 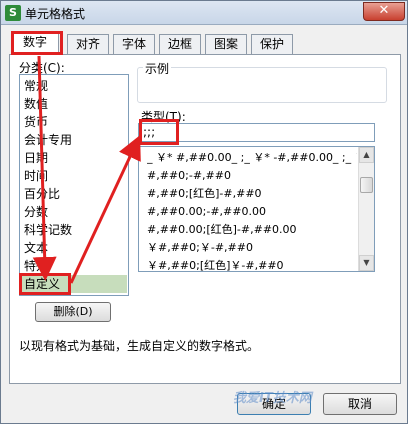 I want to click on arrow-custom-to-type, so click(x=105, y=209).